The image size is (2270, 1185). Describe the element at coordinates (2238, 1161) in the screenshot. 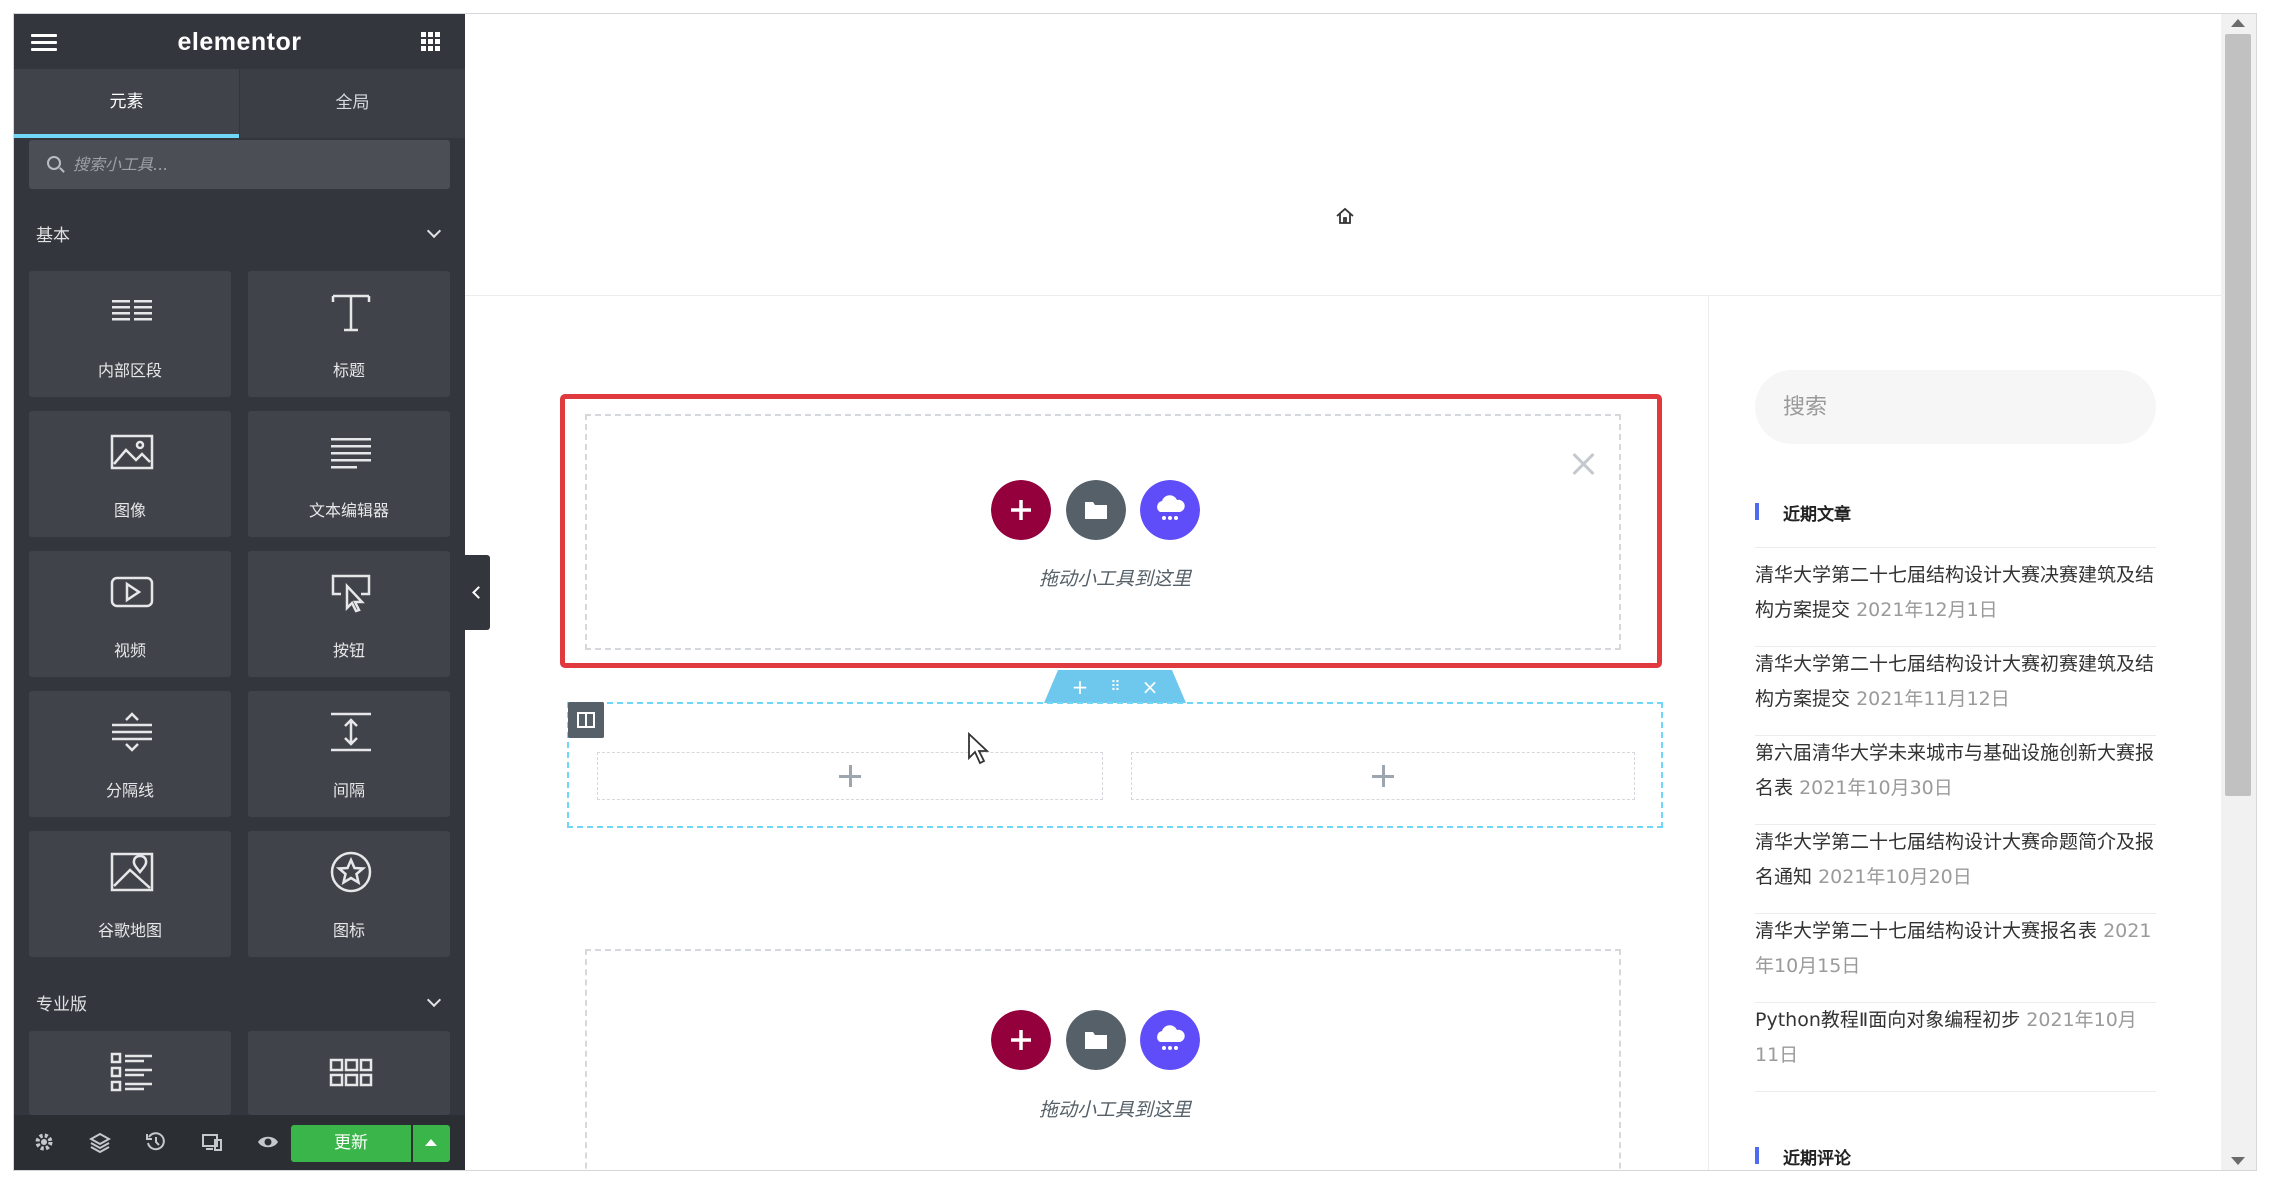

I see `scroll-down-arrow-icon` at that location.